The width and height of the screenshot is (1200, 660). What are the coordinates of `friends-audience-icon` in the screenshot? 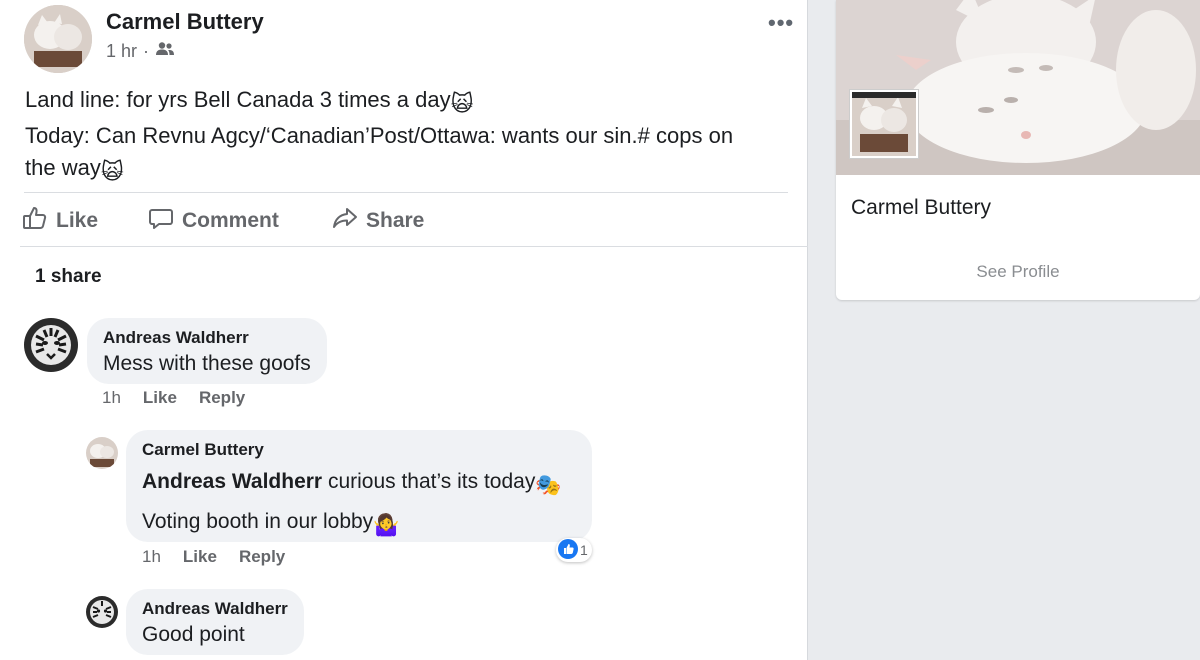 It's located at (165, 51).